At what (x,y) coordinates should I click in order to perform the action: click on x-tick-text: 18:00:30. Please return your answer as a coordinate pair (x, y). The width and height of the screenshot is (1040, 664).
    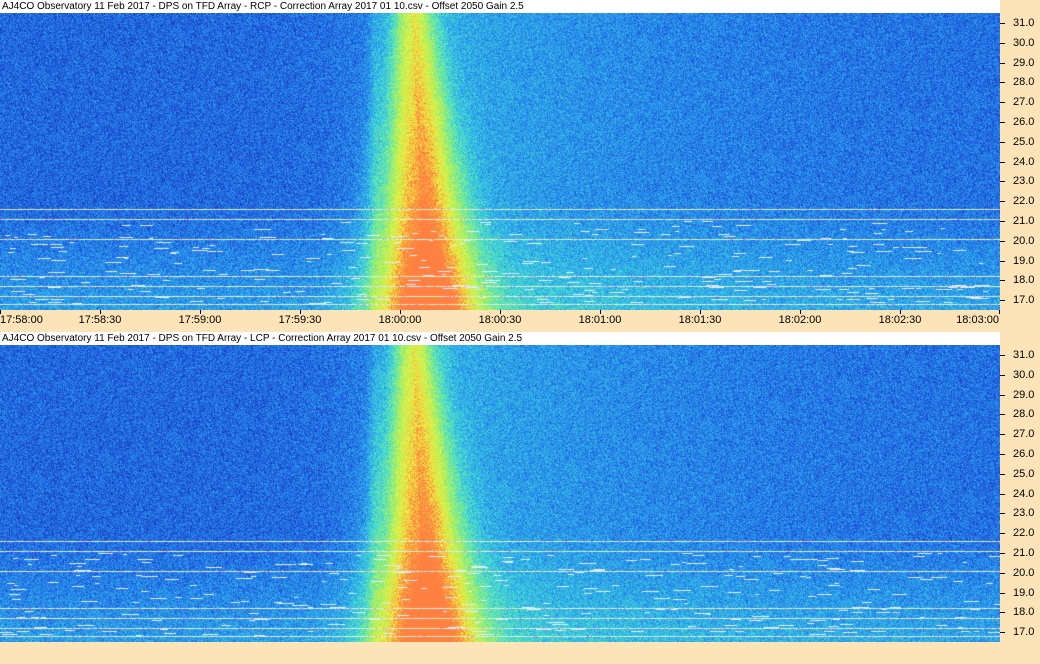
    Looking at the image, I should click on (500, 320).